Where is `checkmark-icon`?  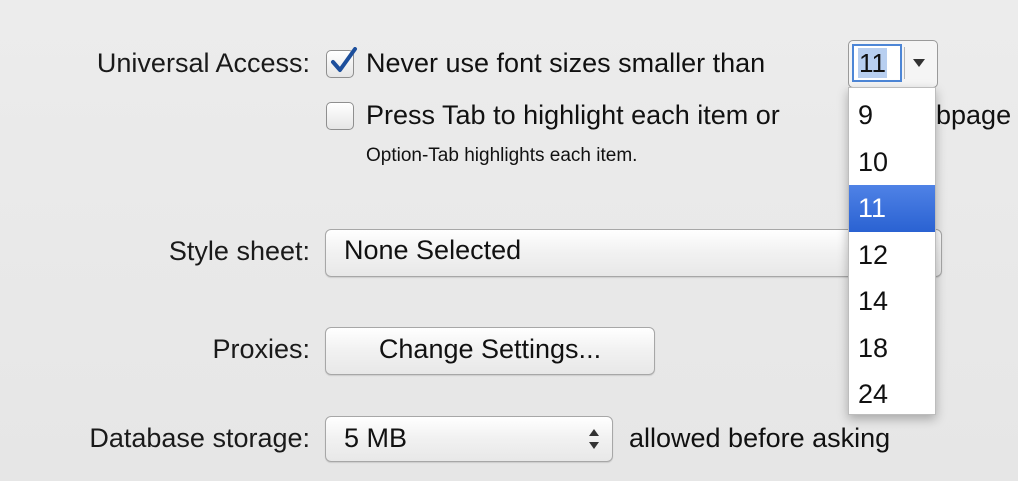 checkmark-icon is located at coordinates (344, 59).